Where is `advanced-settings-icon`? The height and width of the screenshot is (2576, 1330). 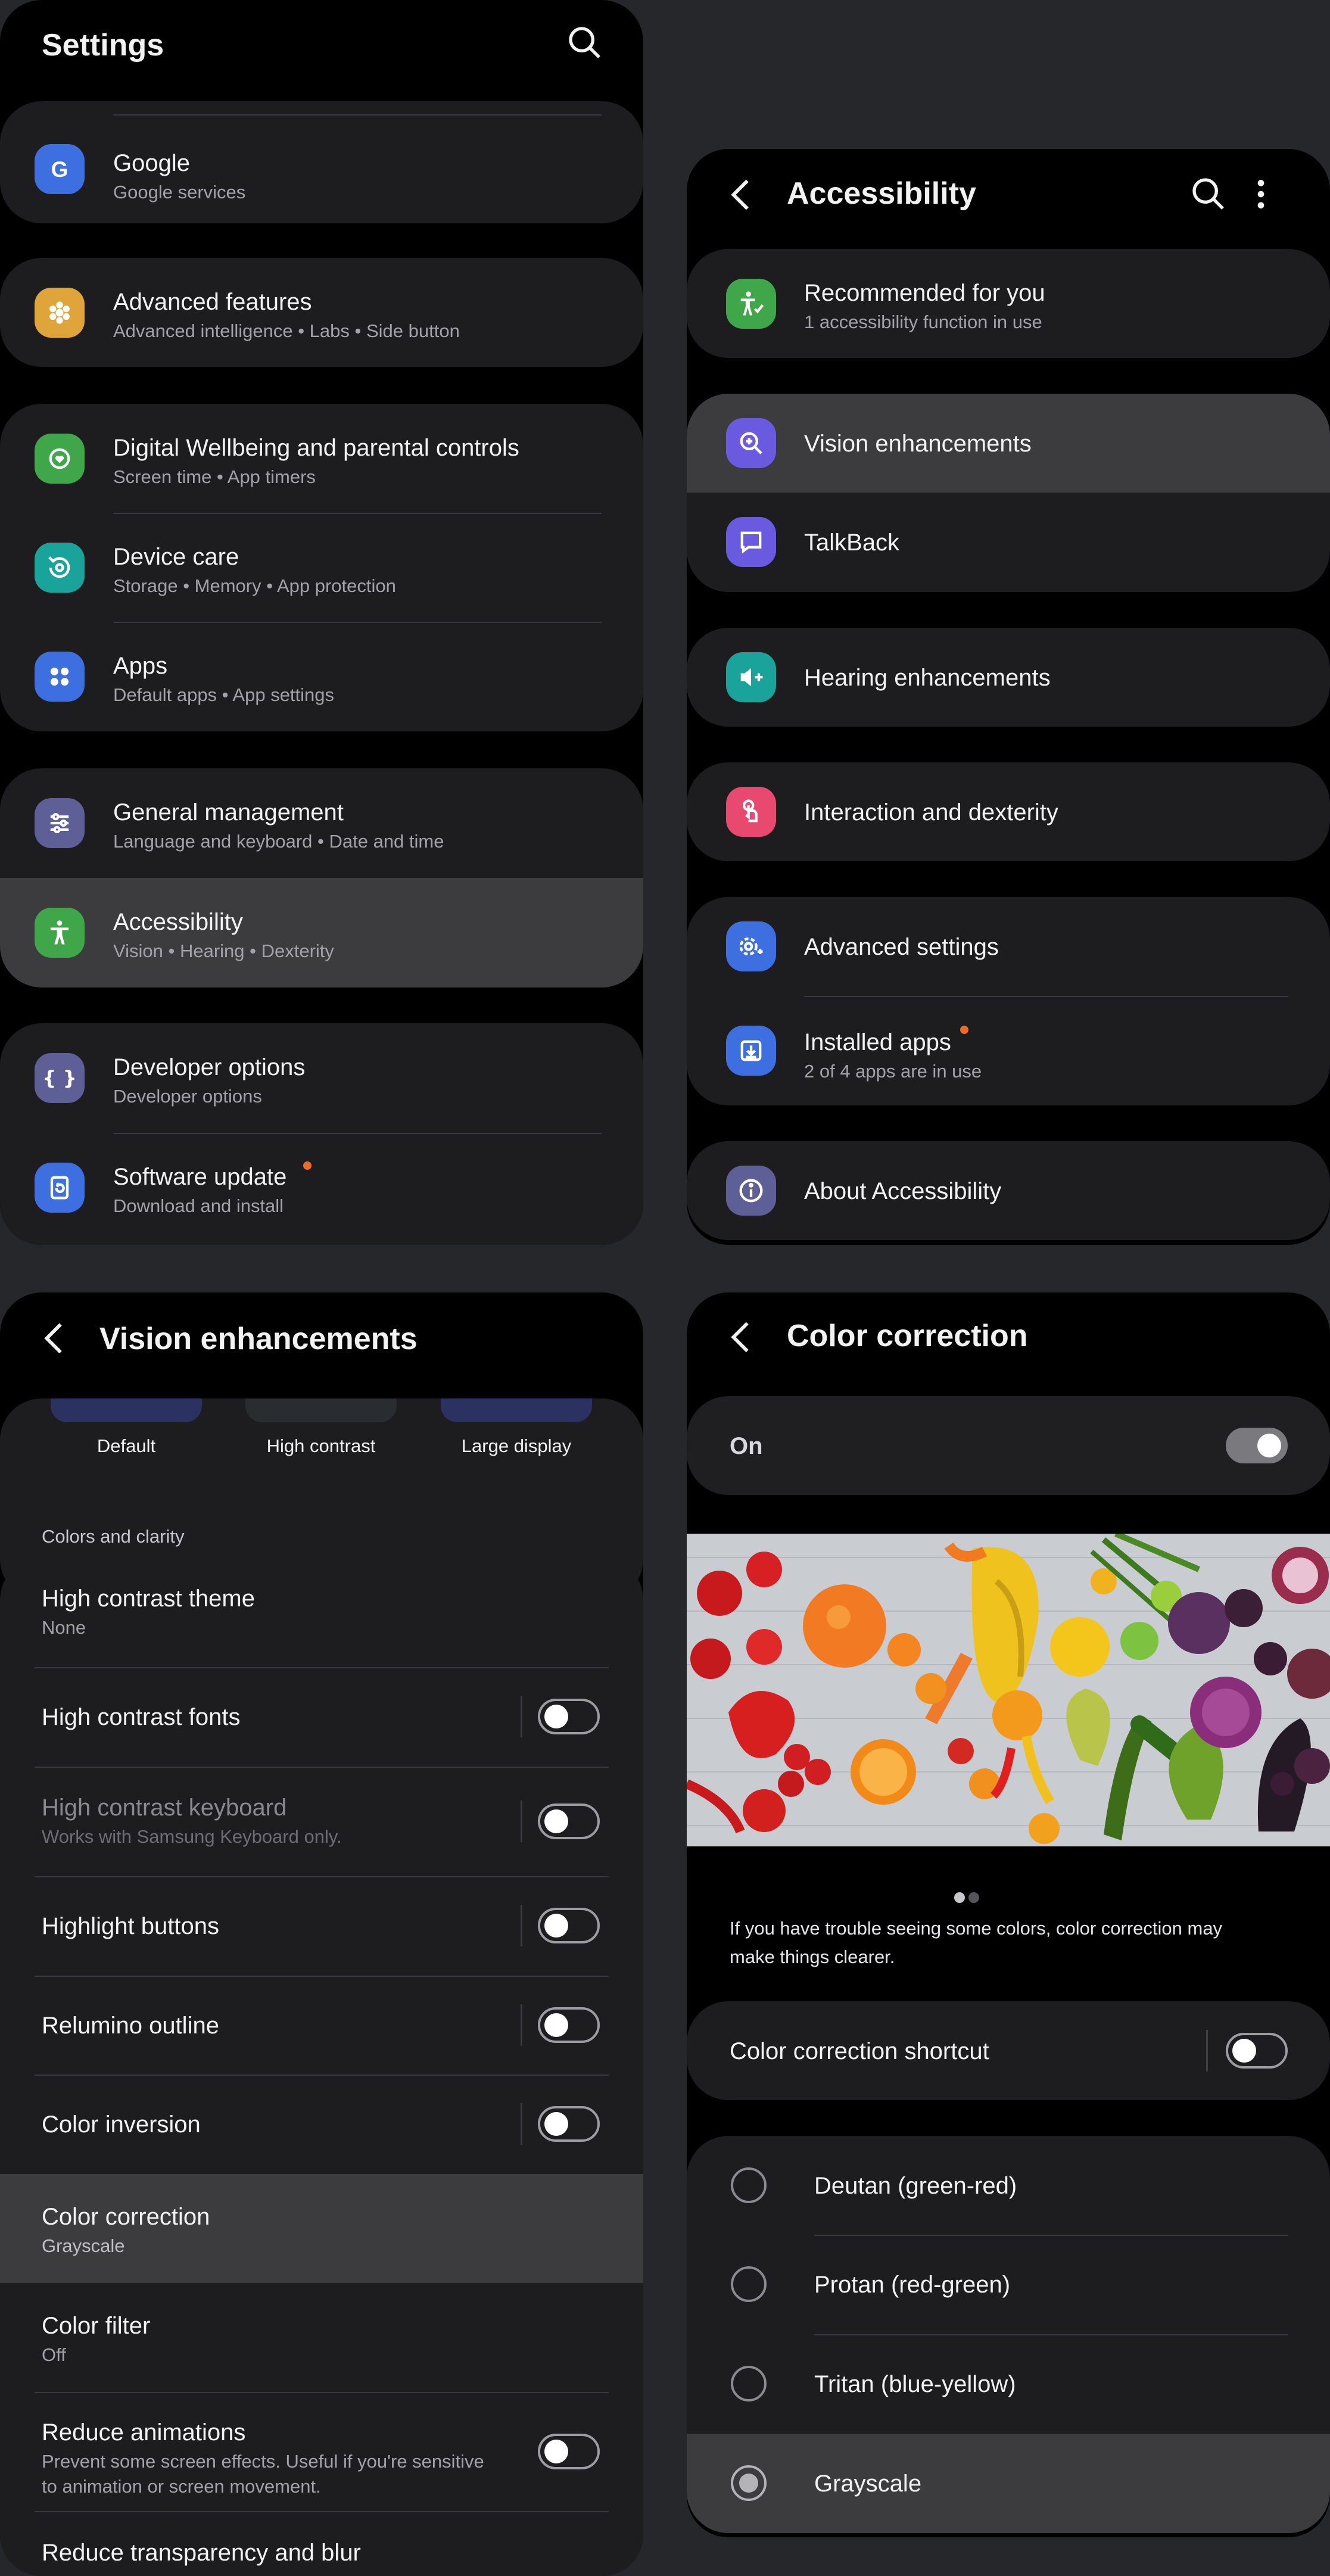 advanced-settings-icon is located at coordinates (751, 946).